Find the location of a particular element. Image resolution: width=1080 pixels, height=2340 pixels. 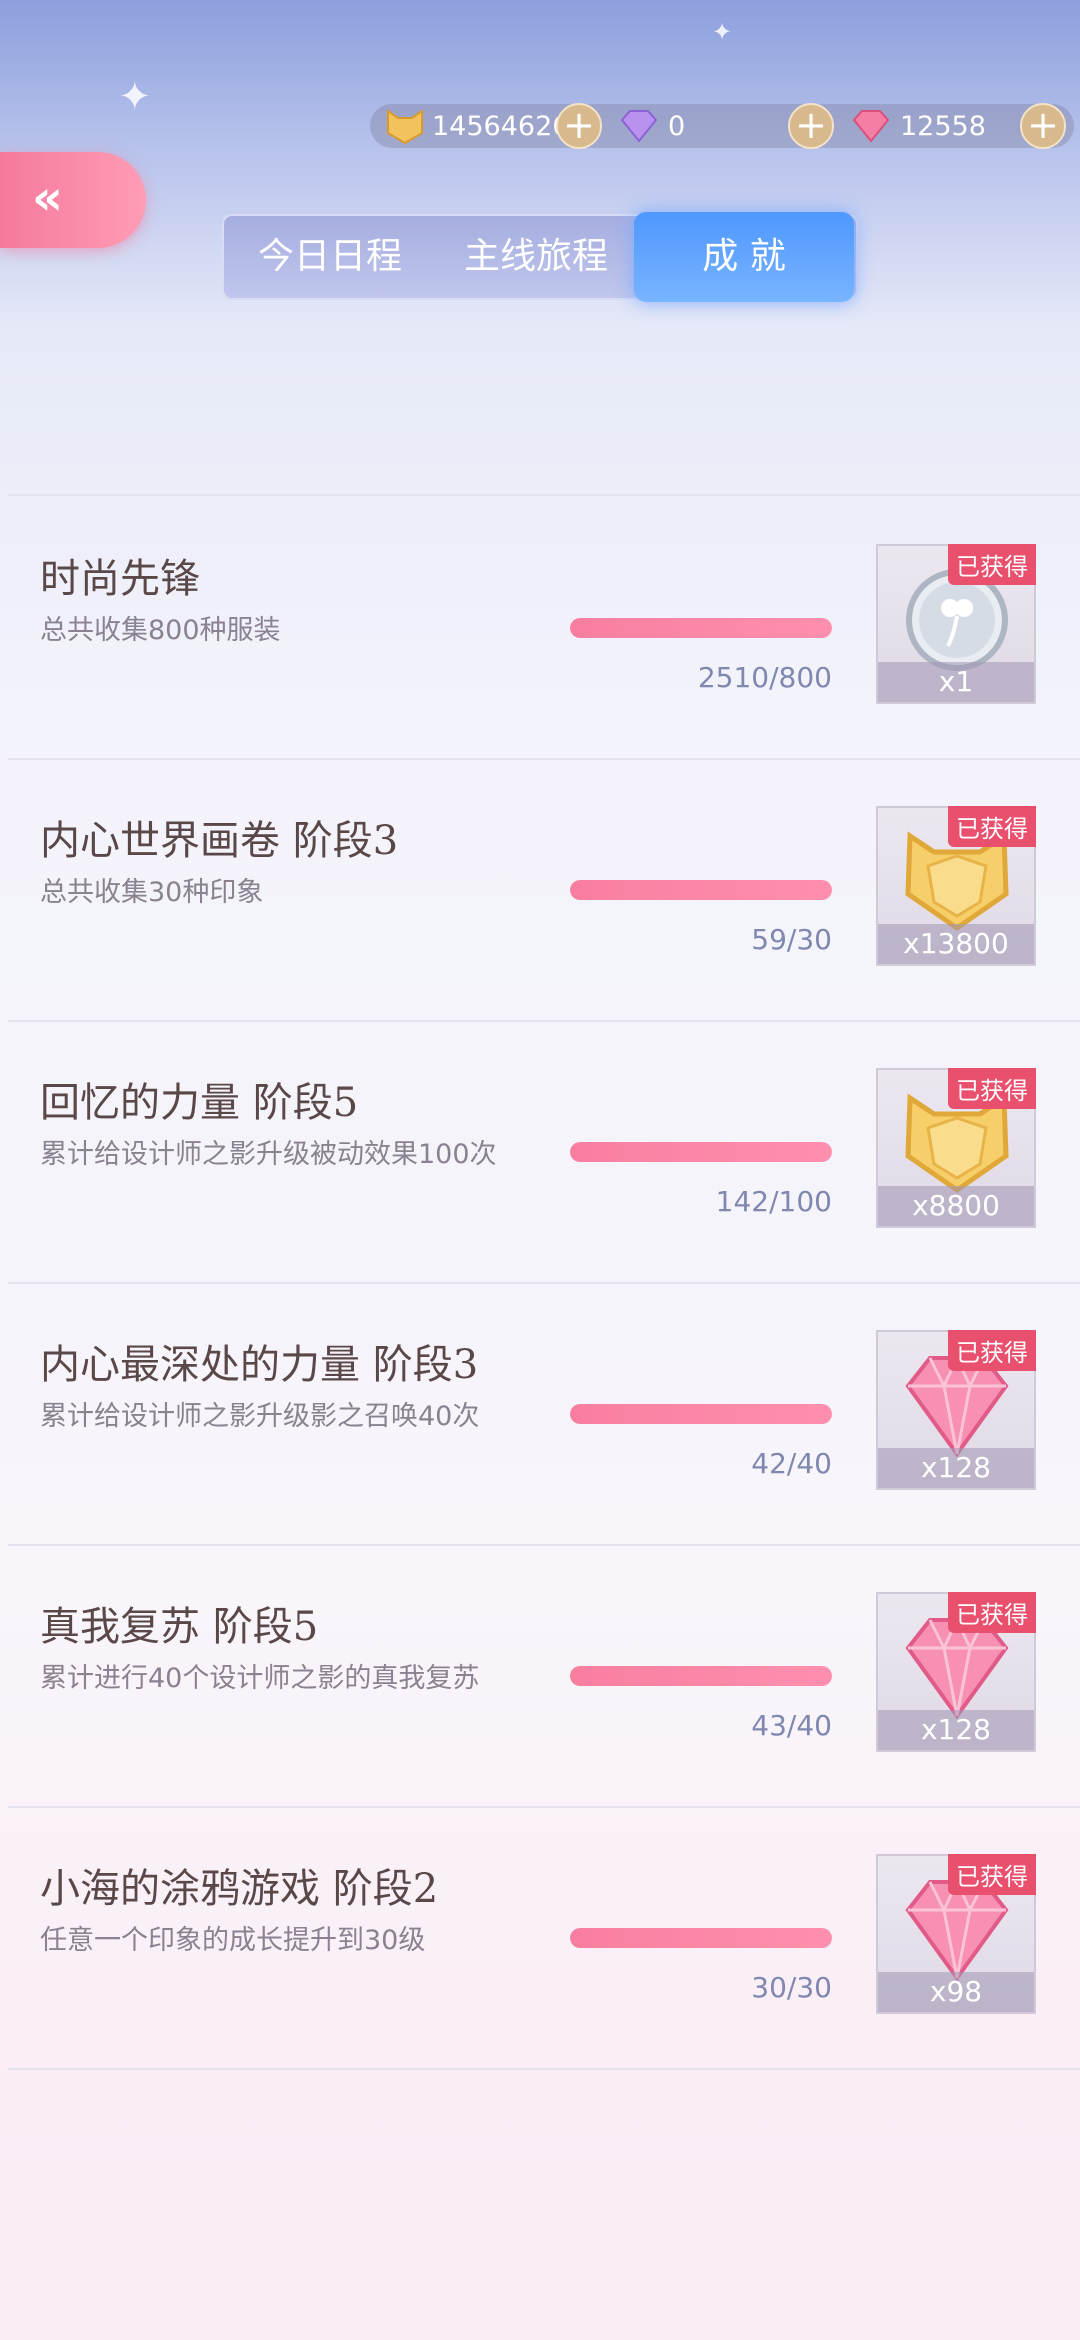

reward-slot: 已获得 x13800 is located at coordinates (956, 886).